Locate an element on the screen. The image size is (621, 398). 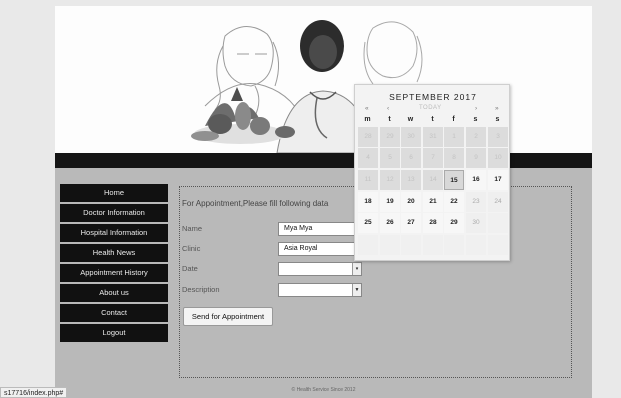
calendar-day: 23 is located at coordinates (476, 202).